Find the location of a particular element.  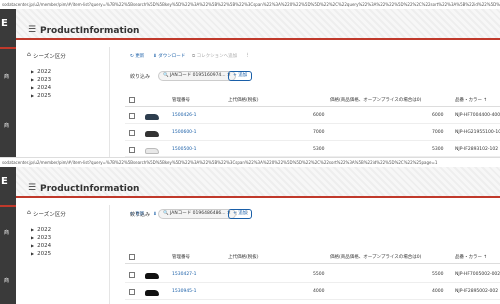

copy-to-collection-button: ⧉ コレクションへ追加 is located at coordinates (214, 56).